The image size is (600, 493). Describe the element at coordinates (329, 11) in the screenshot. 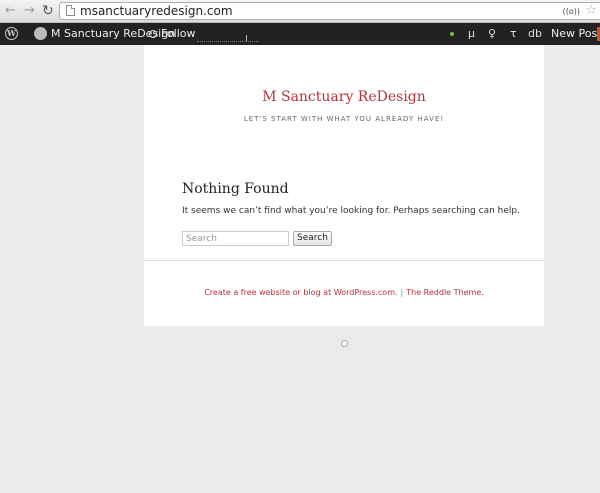

I see `address-bar: msanctuaryredesign.com ((o)) ☆` at that location.